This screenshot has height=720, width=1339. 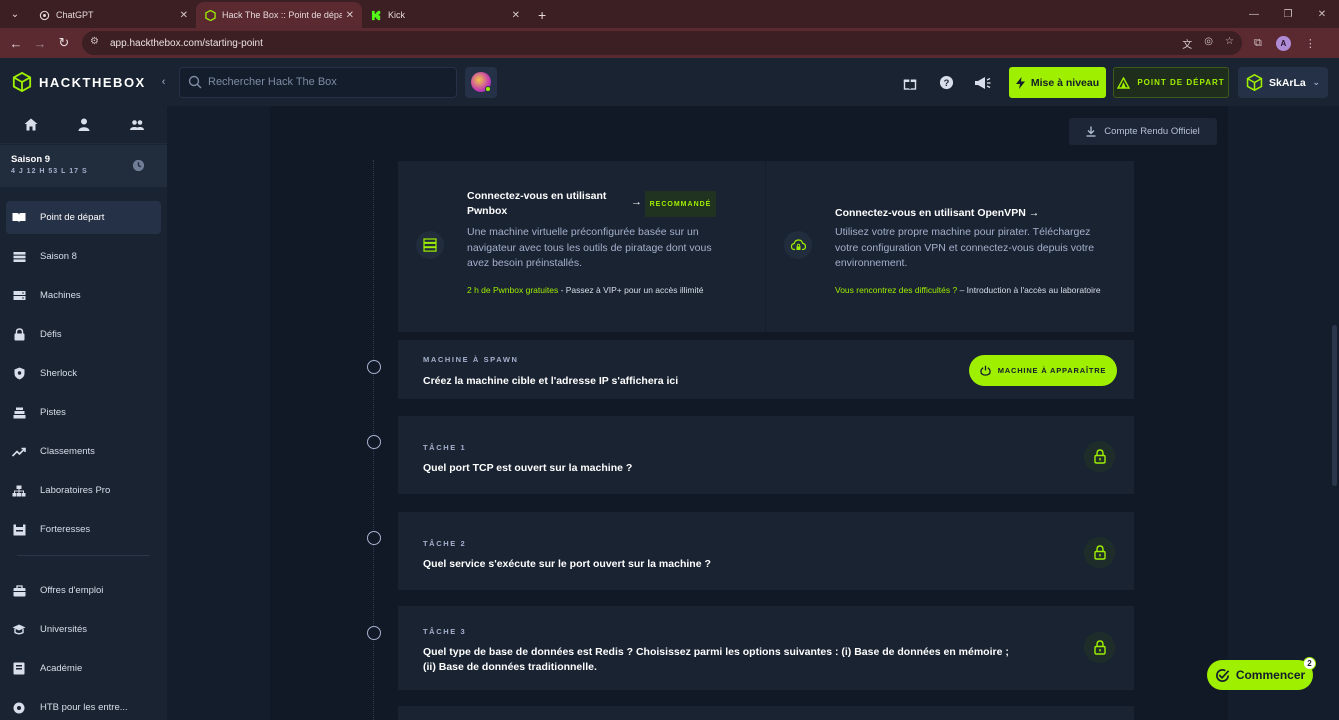 I want to click on close-window-icon: ✕, so click(x=1322, y=14).